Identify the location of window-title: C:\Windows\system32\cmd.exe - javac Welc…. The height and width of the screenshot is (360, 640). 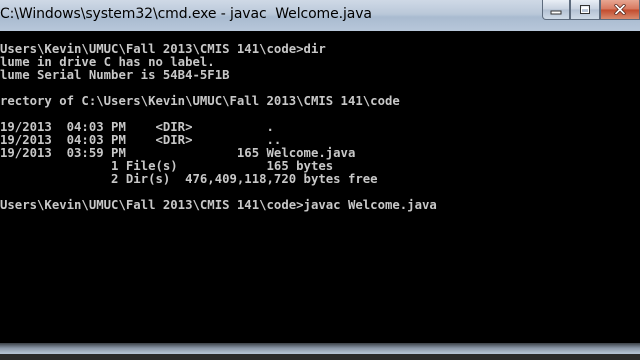
(186, 14).